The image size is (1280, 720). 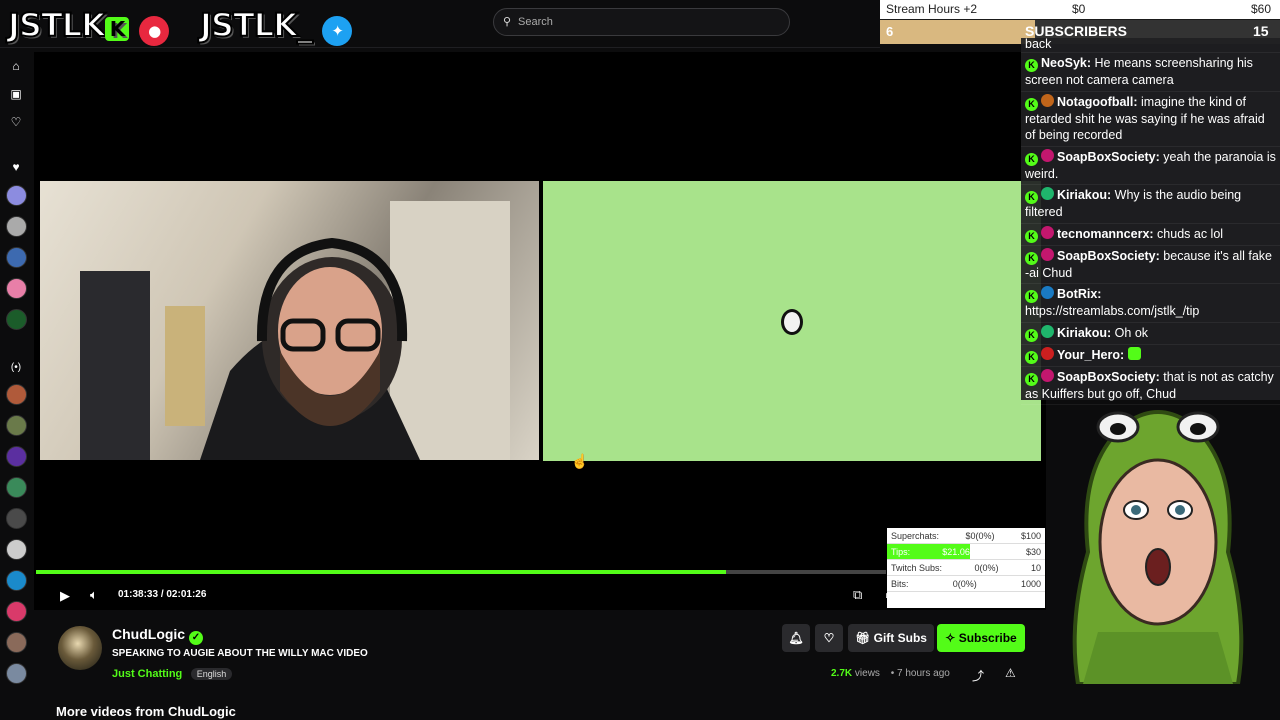 I want to click on frog-hood-mascot-image, so click(x=1158, y=547).